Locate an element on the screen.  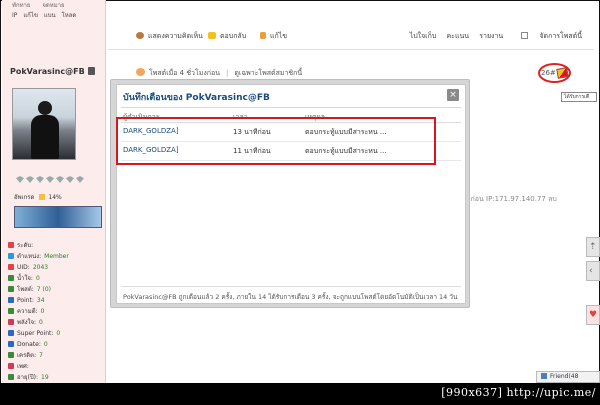
highlight-annotation is located at coordinates (276, 141).